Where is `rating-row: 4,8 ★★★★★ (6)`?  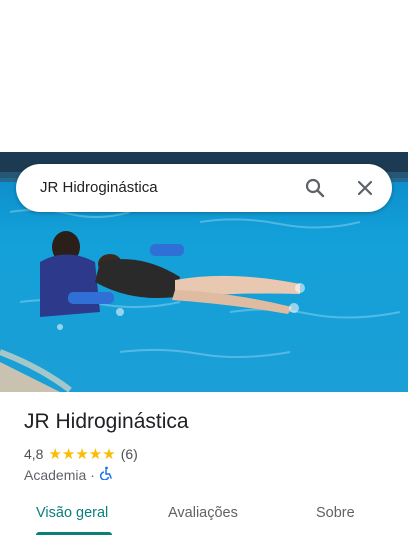
rating-row: 4,8 ★★★★★ (6) is located at coordinates (81, 454).